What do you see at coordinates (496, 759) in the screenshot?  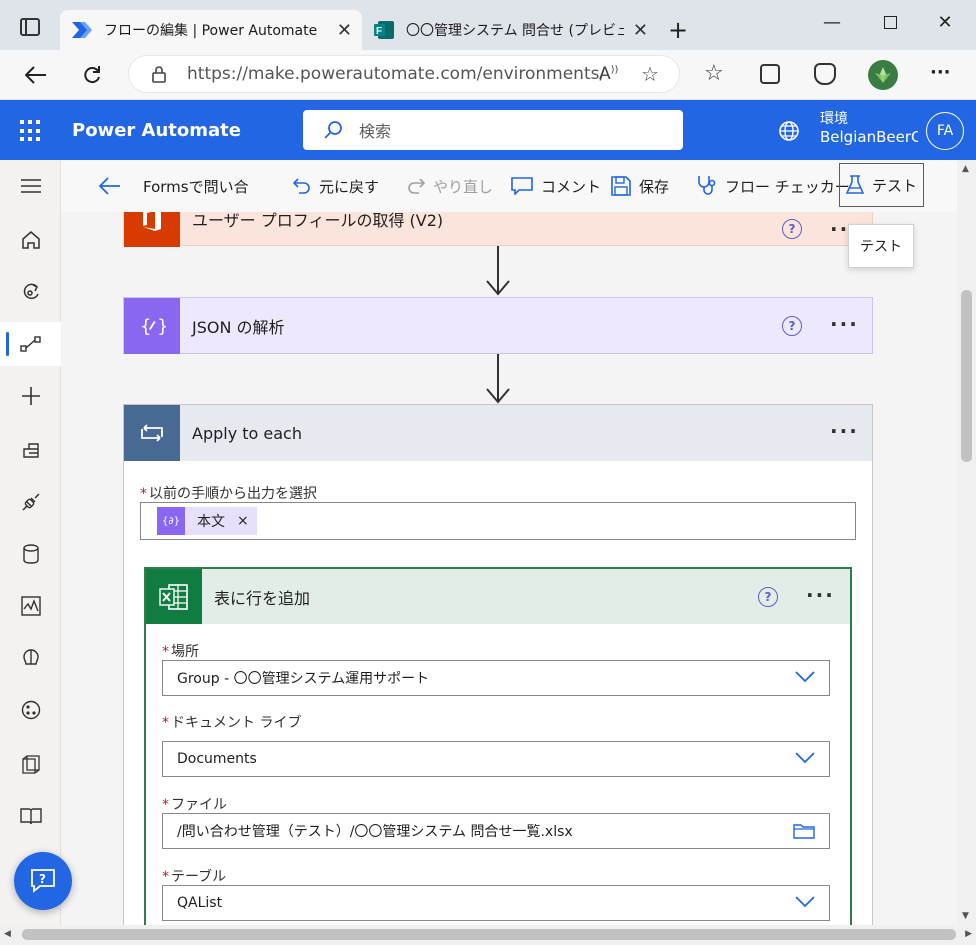 I see `library-dropdown: Documents` at bounding box center [496, 759].